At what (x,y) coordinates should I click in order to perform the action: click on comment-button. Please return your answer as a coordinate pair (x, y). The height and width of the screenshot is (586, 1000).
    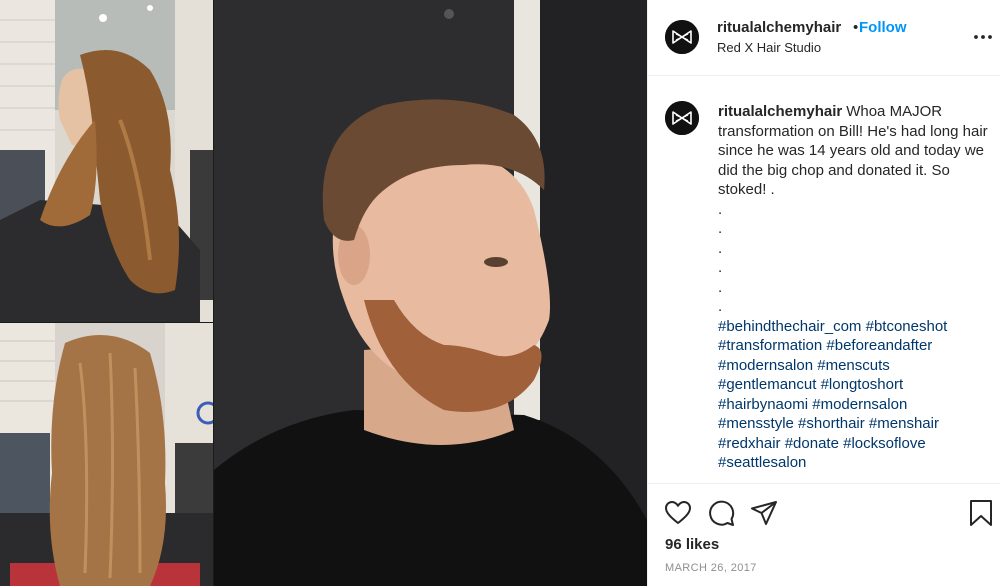
    Looking at the image, I should click on (721, 513).